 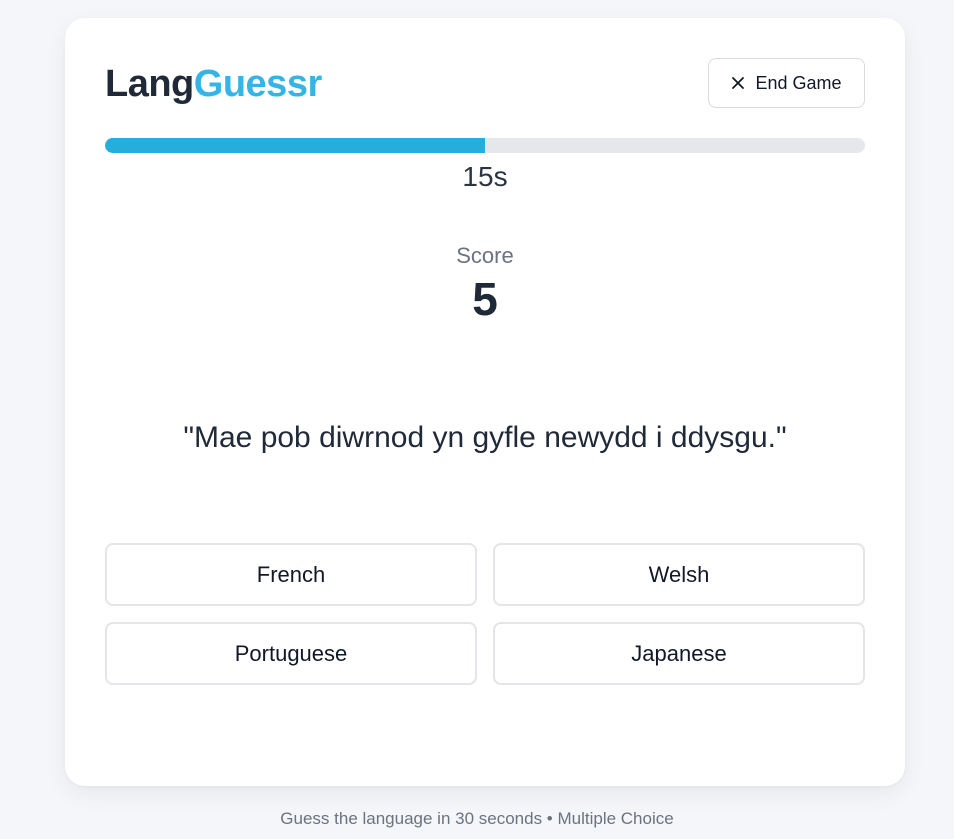 I want to click on timer-progress-bar, so click(x=485, y=145).